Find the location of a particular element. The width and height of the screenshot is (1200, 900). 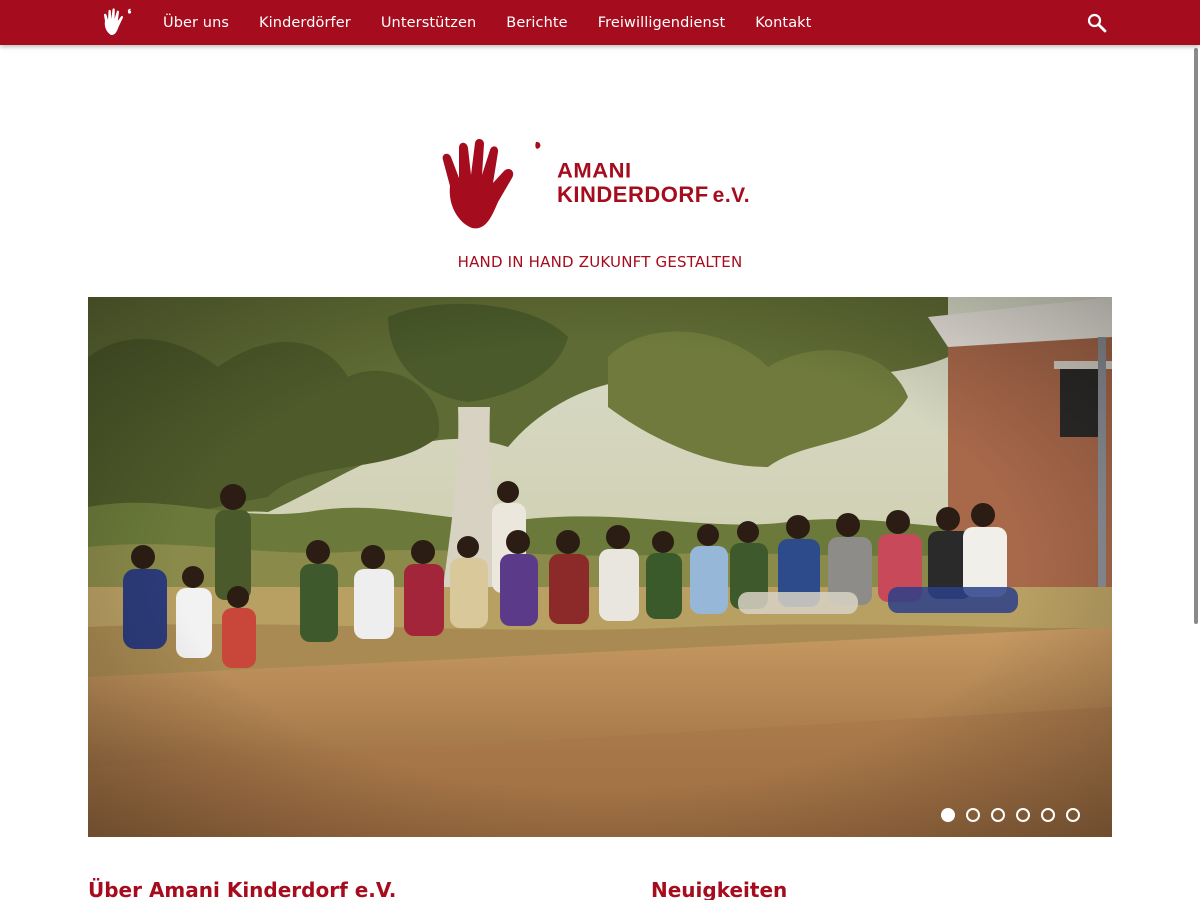

about-section-title: Über Amani Kinderdorf e.V. is located at coordinates (242, 889).